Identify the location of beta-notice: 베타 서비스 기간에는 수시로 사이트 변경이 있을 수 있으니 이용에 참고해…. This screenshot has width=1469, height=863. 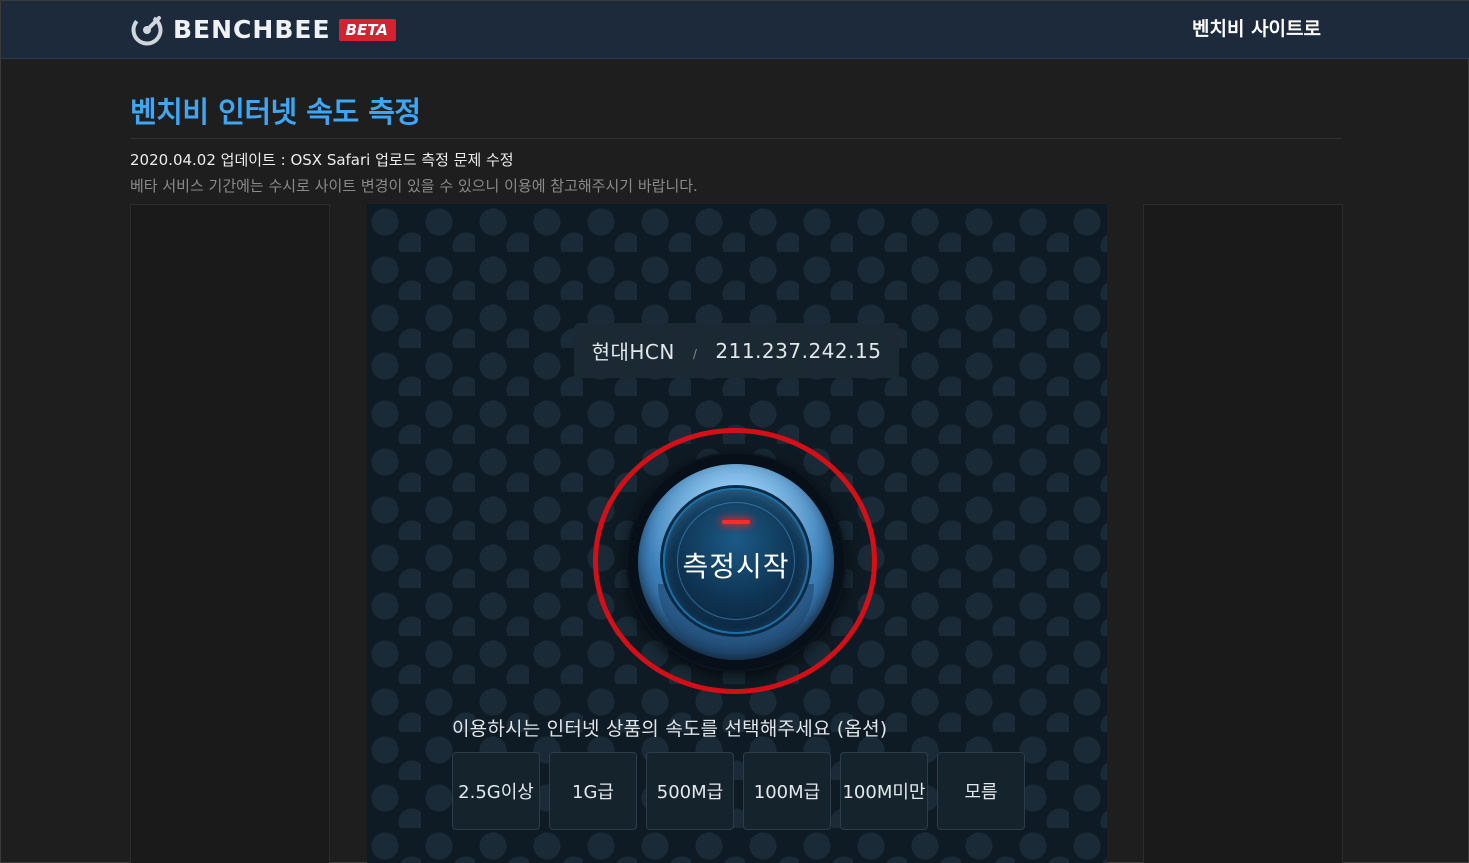
(414, 186).